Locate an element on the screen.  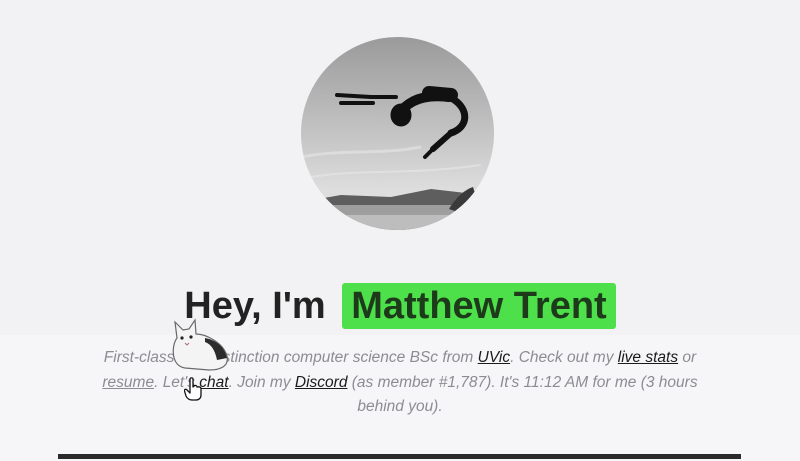
chat-link: chat is located at coordinates (213, 382).